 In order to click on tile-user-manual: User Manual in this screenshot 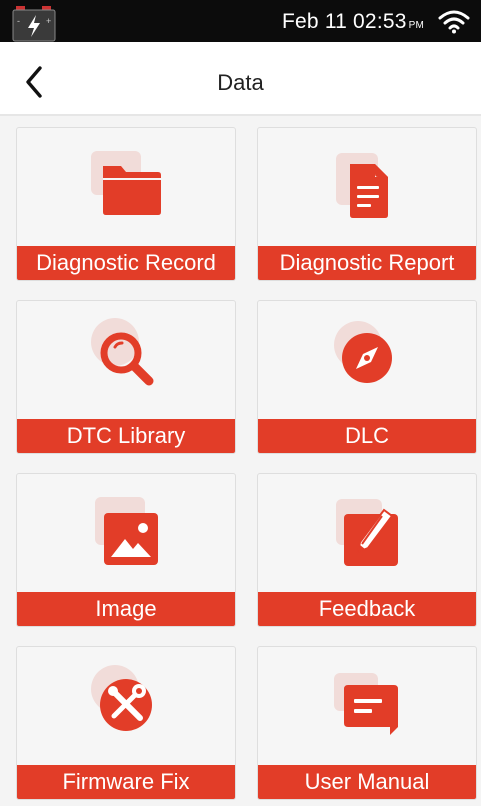, I will do `click(367, 723)`.